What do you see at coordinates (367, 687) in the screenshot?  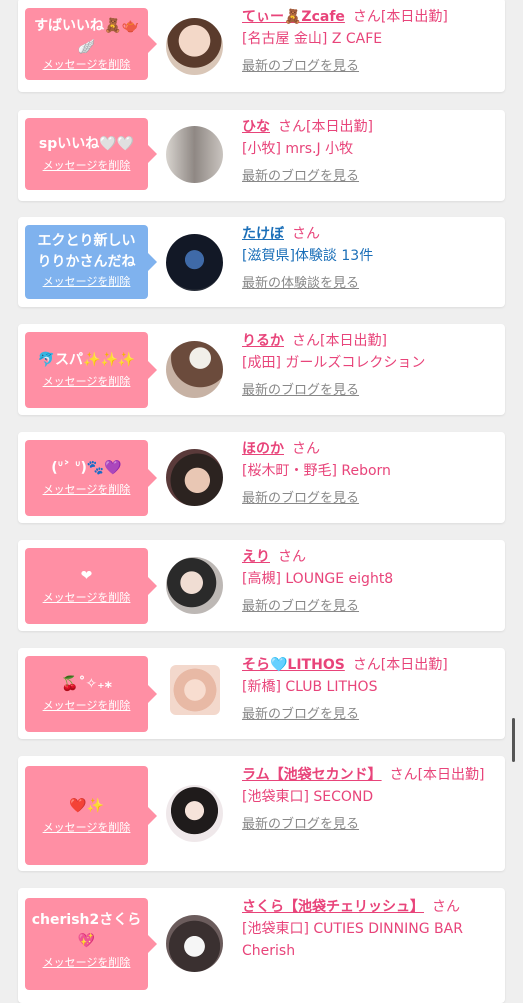 I see `shop-text: [新橋] CLUB LITHOS` at bounding box center [367, 687].